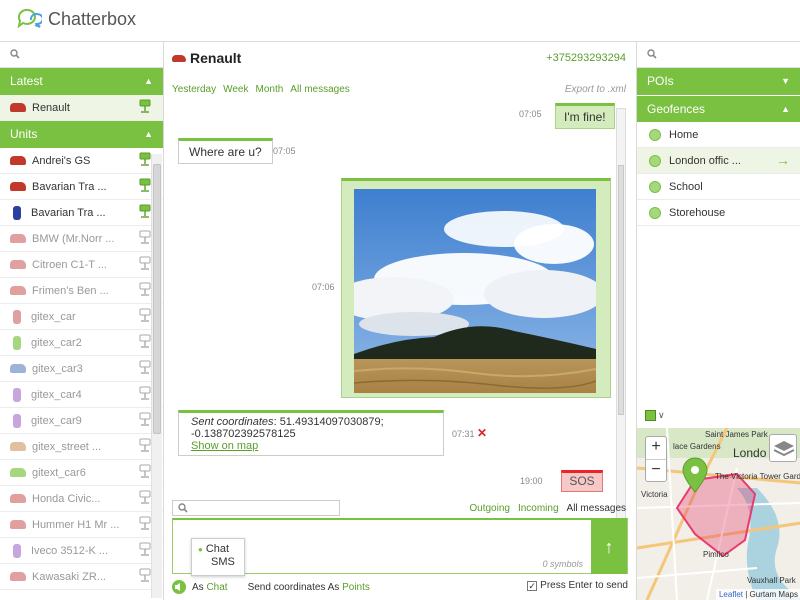 The image size is (800, 600). Describe the element at coordinates (783, 160) in the screenshot. I see `go-to-geofence-icon: →` at that location.